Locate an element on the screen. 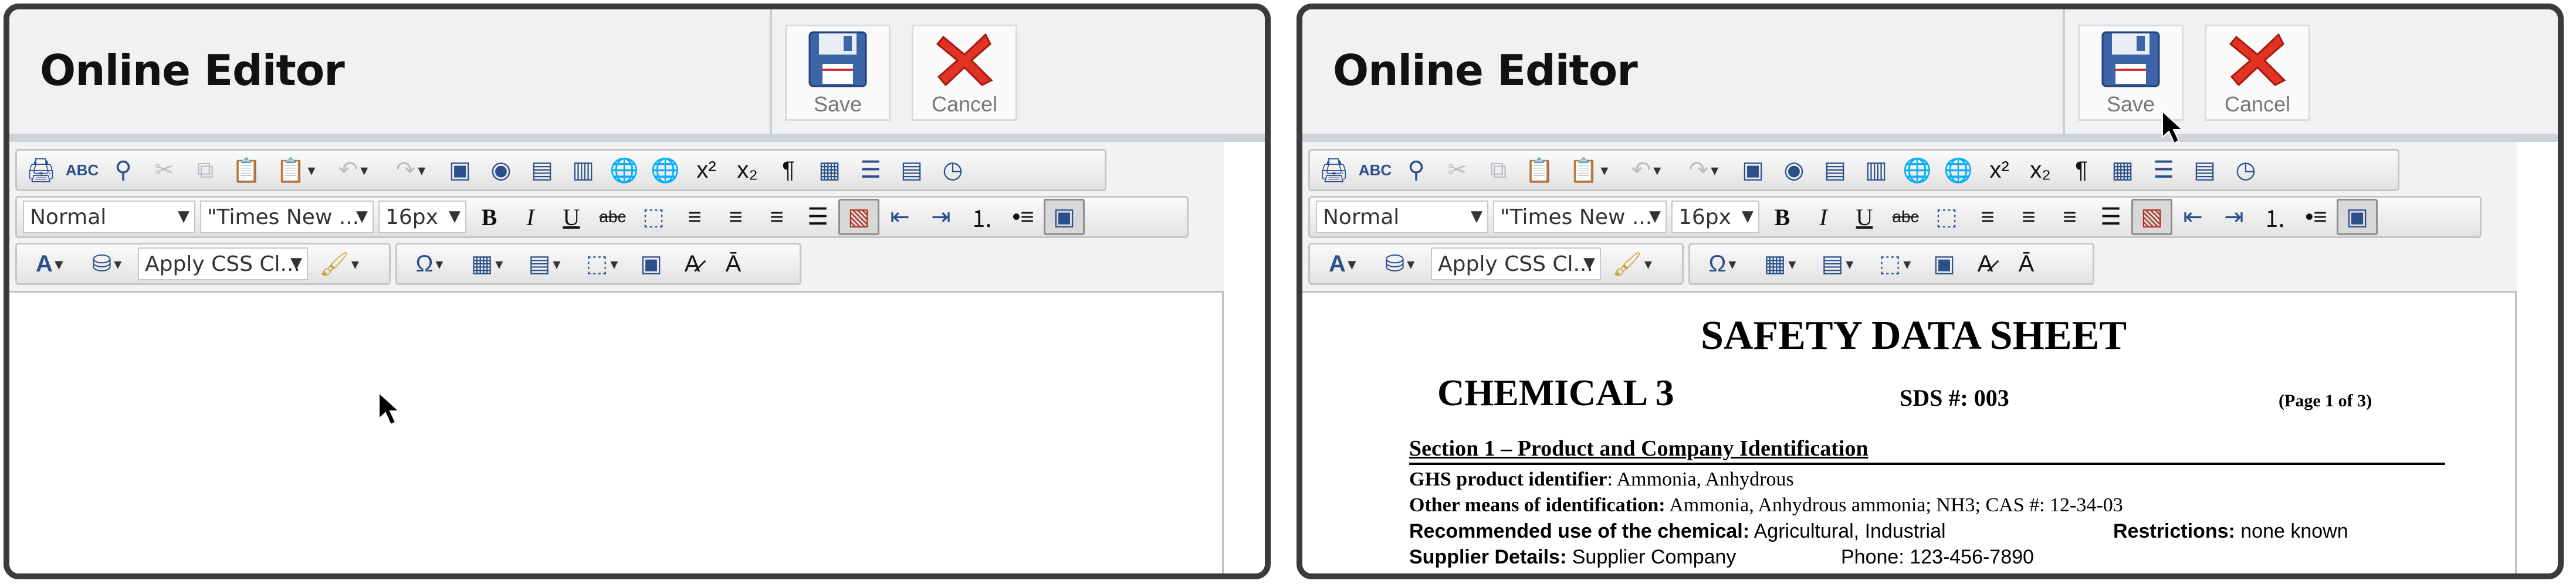 This screenshot has width=2576, height=584. highlight-icon: ⛁ is located at coordinates (1400, 264).